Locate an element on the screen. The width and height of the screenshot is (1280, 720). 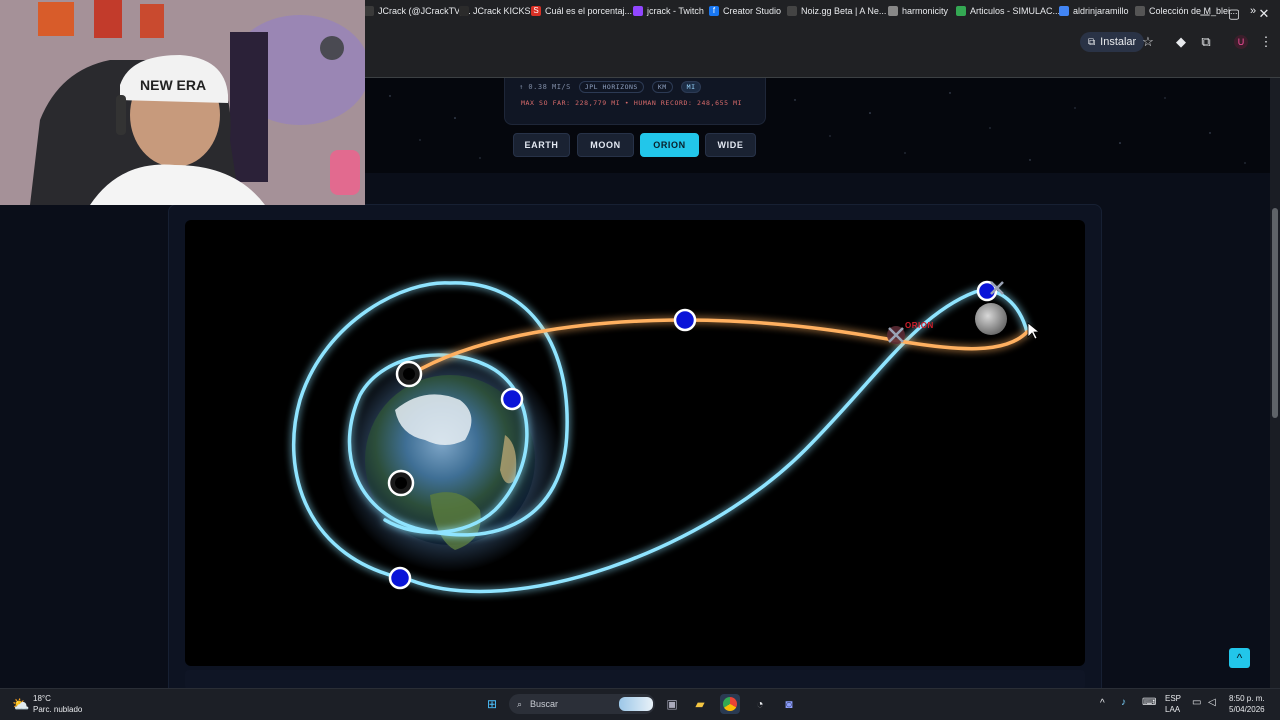
orion-spacecraft-marker: ORION is located at coordinates (910, 332).